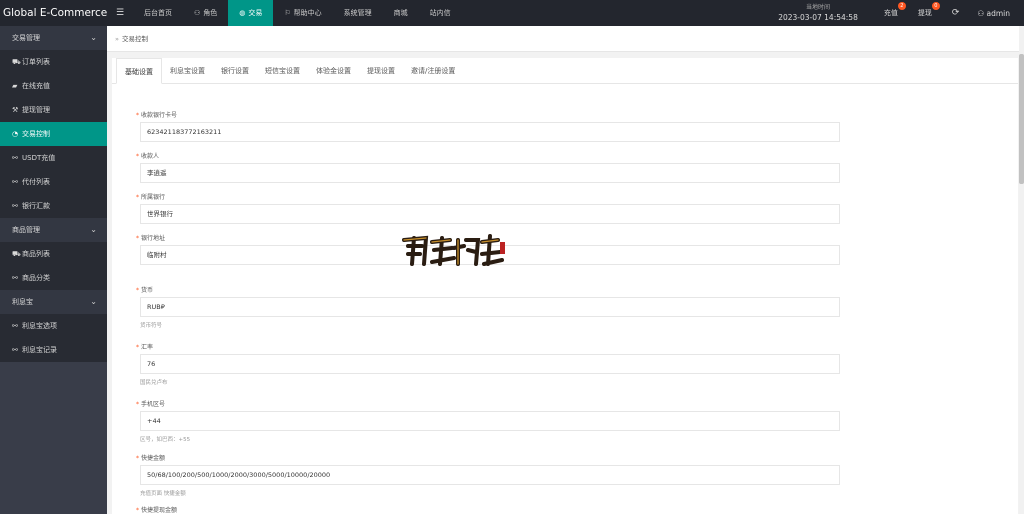 The height and width of the screenshot is (514, 1024). Describe the element at coordinates (53, 206) in the screenshot. I see `sidebar-item-bank-transfer: ⚯ 银行汇款` at that location.